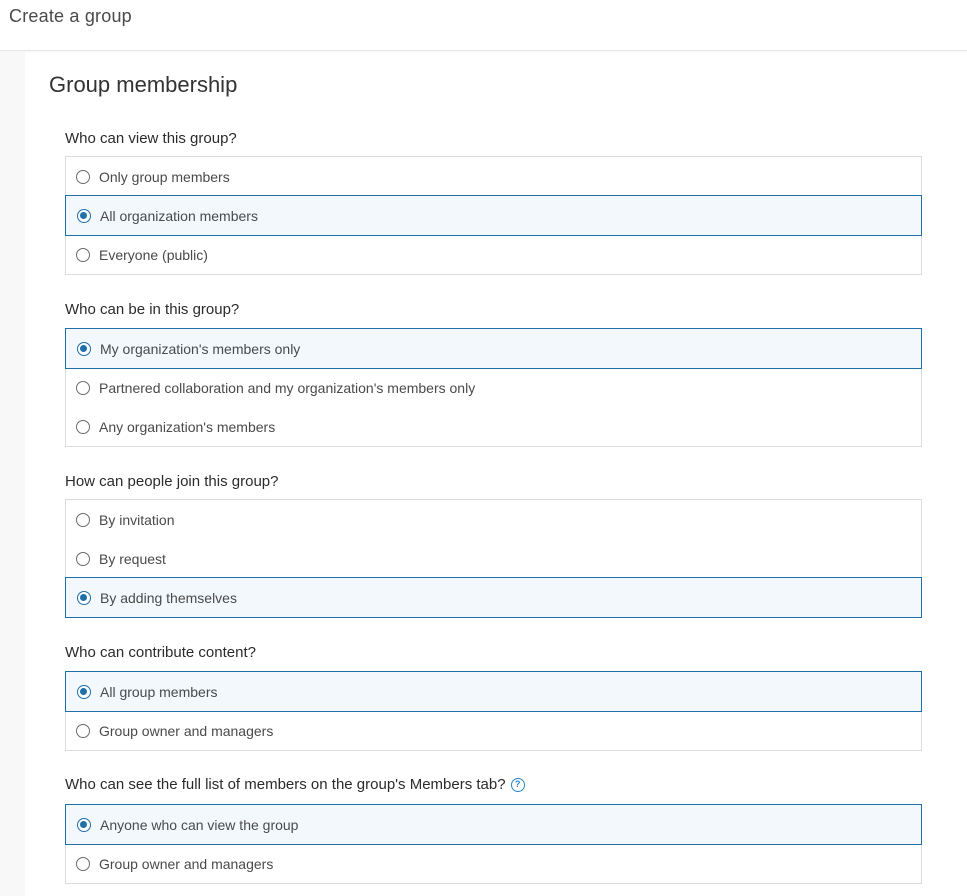 Image resolution: width=967 pixels, height=896 pixels. I want to click on radio-option-by-adding-themselves: By adding themselves, so click(493, 597).